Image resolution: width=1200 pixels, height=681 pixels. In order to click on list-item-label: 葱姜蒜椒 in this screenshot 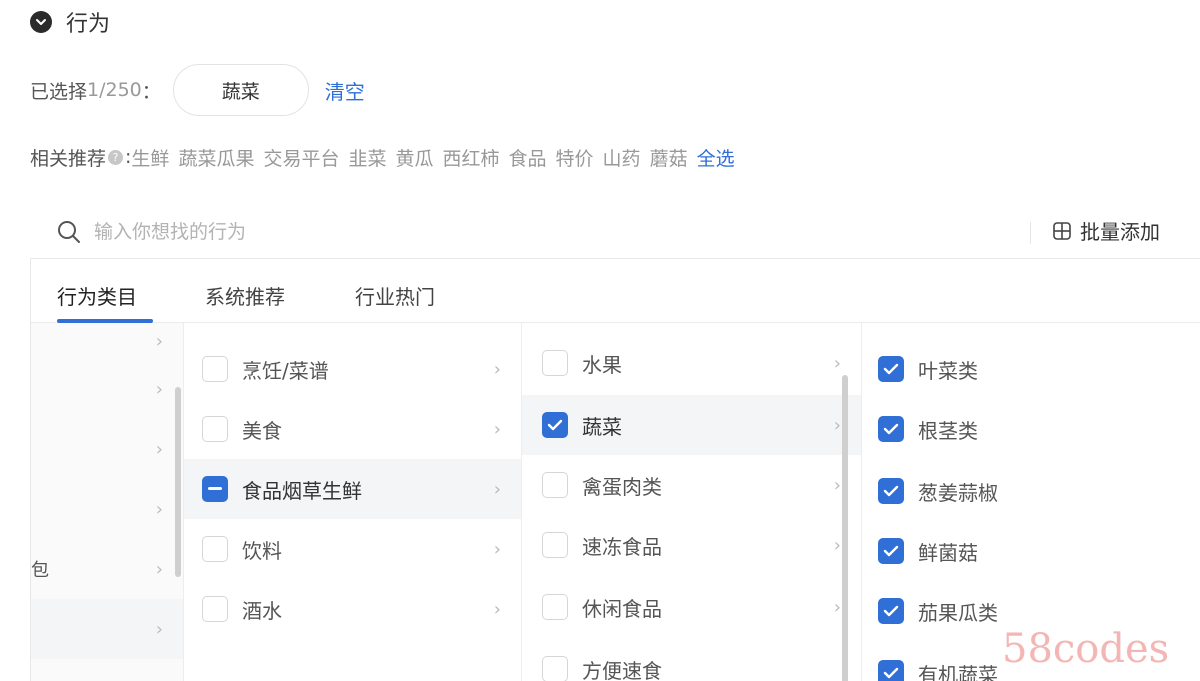, I will do `click(958, 492)`.